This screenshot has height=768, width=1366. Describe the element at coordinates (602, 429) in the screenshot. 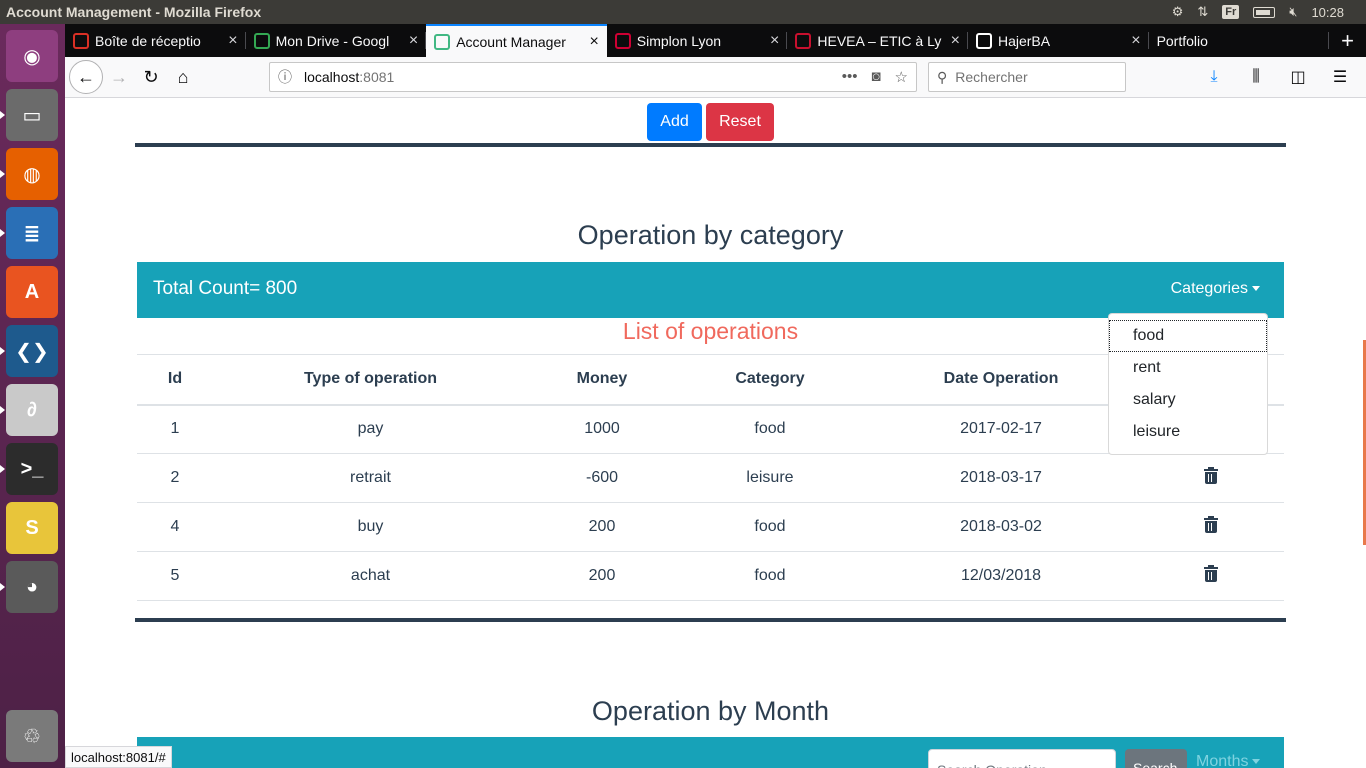

I see `cell-money: 1000` at that location.